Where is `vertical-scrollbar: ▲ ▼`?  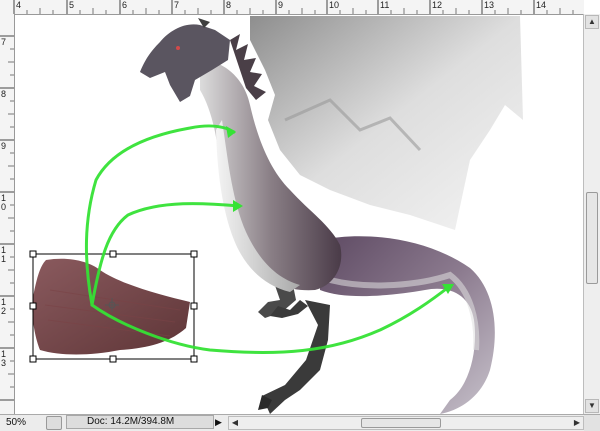 vertical-scrollbar: ▲ ▼ is located at coordinates (591, 214).